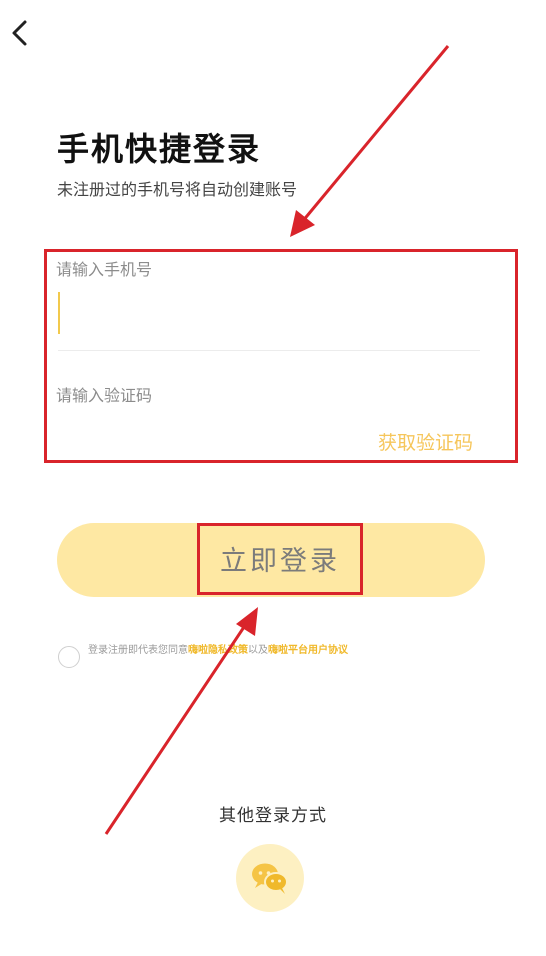  I want to click on other-login-label: 其他登录方式, so click(273, 816).